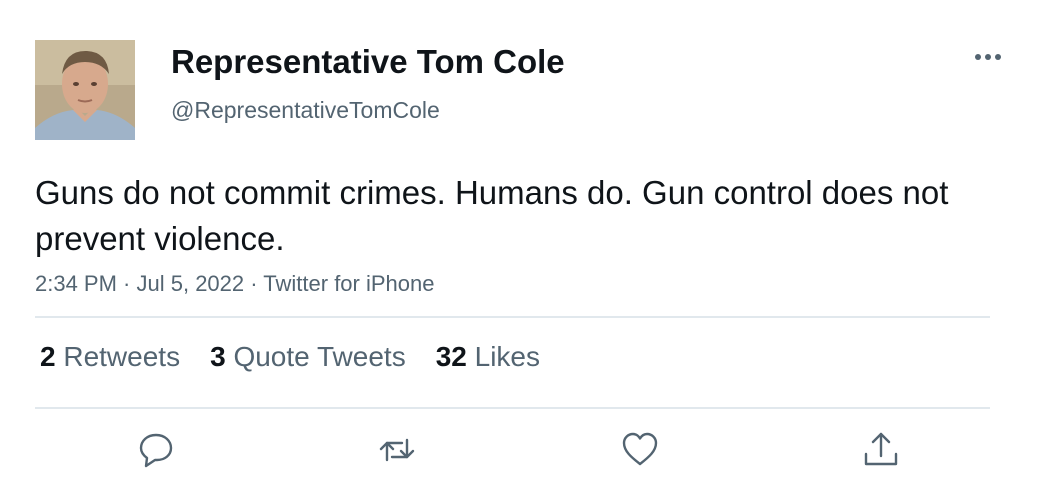 The image size is (1050, 480). I want to click on like-icon, so click(640, 449).